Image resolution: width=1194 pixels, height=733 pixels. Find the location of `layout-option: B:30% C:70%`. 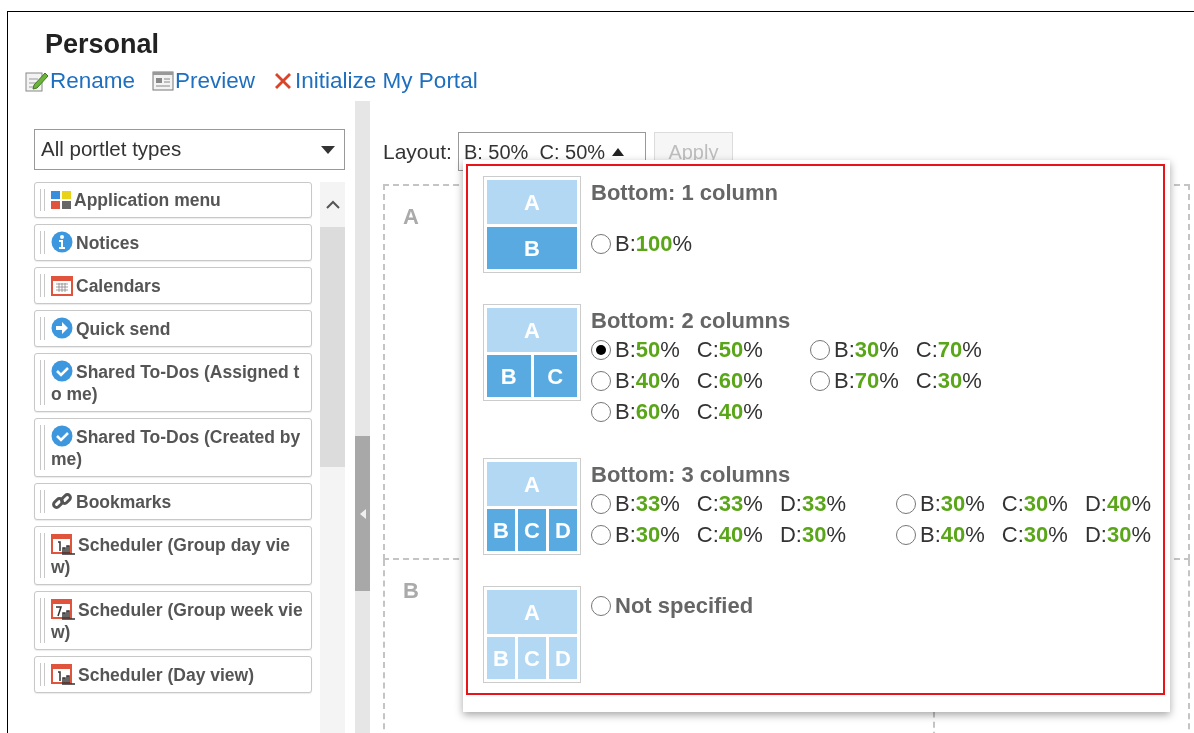

layout-option: B:30% C:70% is located at coordinates (919, 349).